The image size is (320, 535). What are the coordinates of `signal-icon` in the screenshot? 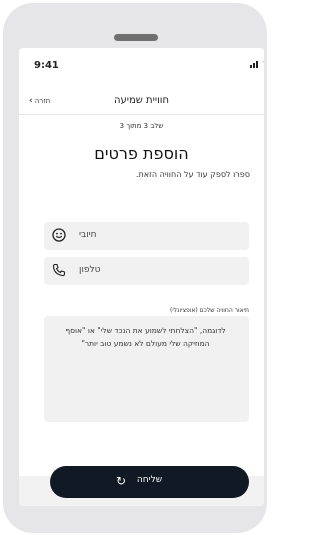 It's located at (251, 66).